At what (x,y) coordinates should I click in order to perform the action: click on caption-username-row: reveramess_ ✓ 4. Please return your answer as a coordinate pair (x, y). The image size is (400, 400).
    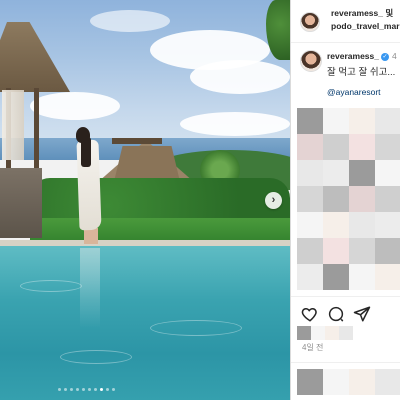
    Looking at the image, I should click on (362, 56).